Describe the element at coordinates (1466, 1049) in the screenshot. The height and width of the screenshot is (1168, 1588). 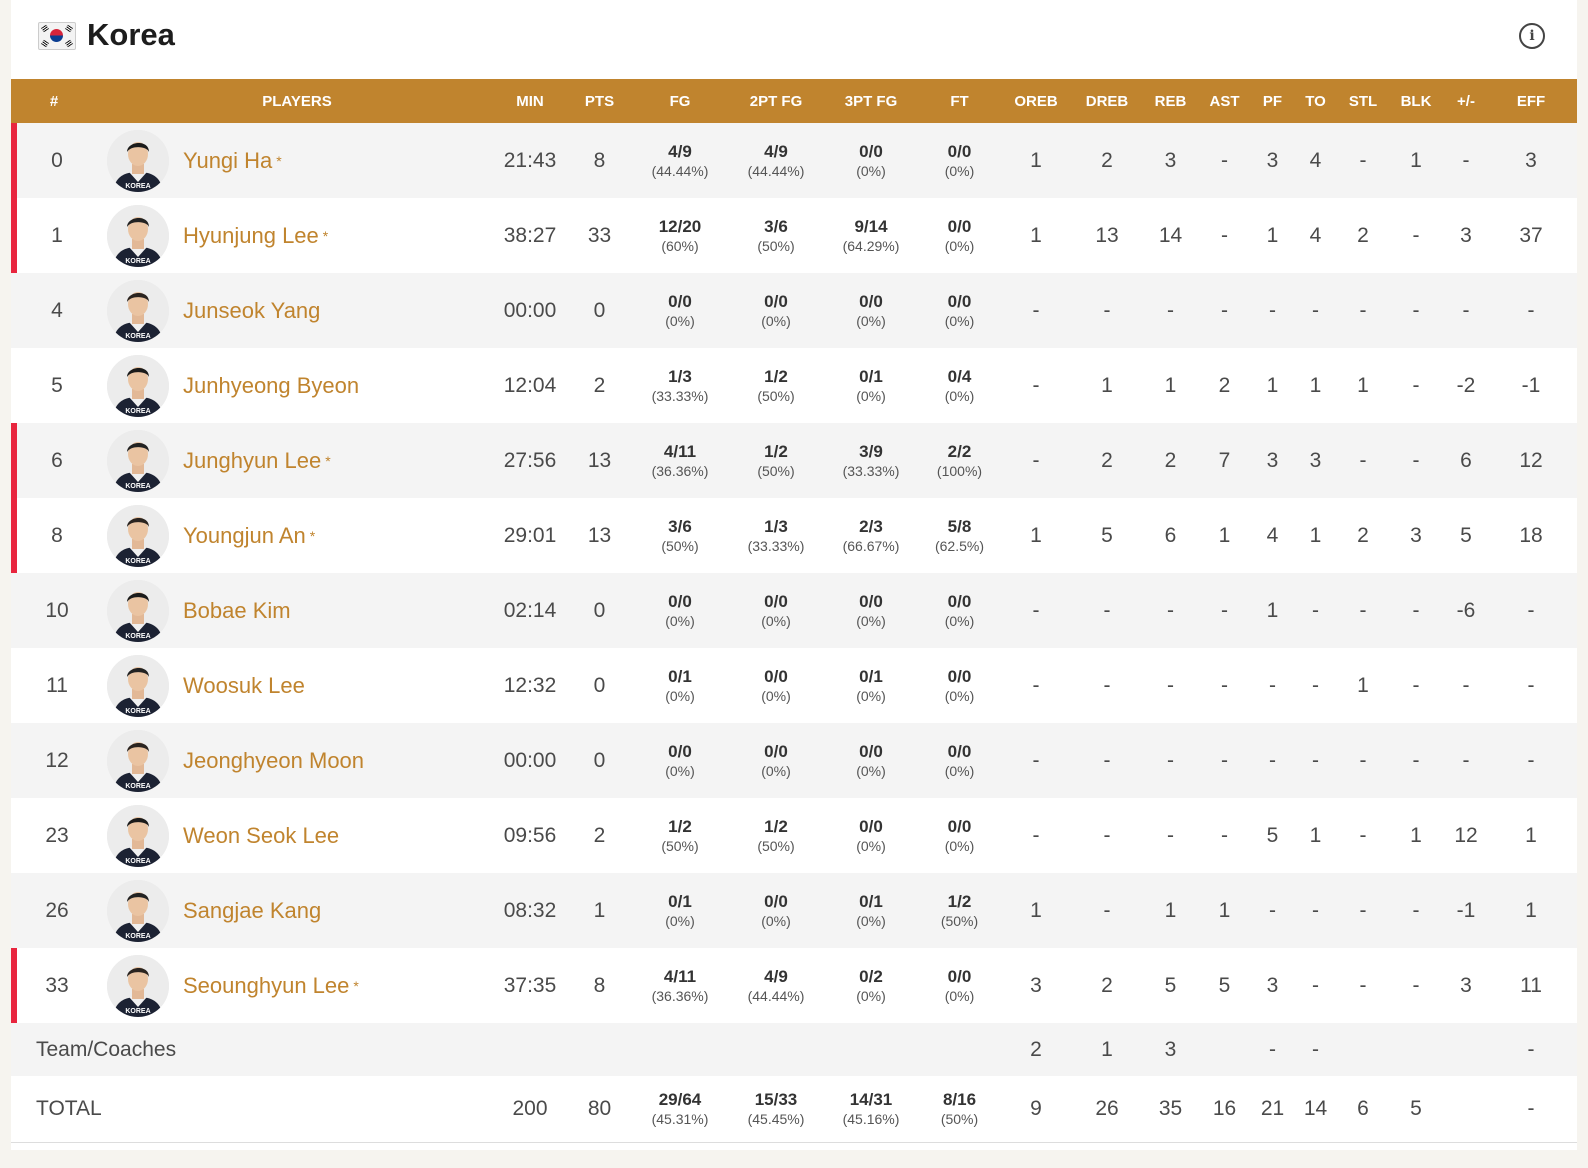
I see `empty-cell` at that location.